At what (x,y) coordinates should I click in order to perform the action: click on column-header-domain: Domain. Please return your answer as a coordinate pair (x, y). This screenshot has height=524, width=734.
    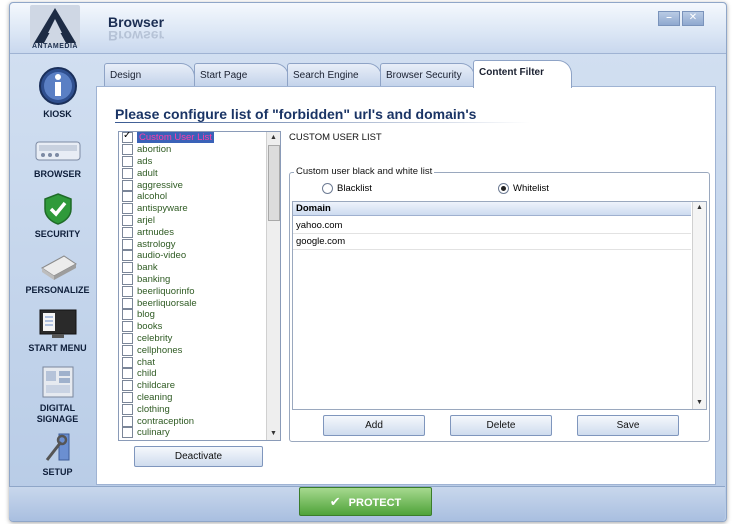
    Looking at the image, I should click on (492, 209).